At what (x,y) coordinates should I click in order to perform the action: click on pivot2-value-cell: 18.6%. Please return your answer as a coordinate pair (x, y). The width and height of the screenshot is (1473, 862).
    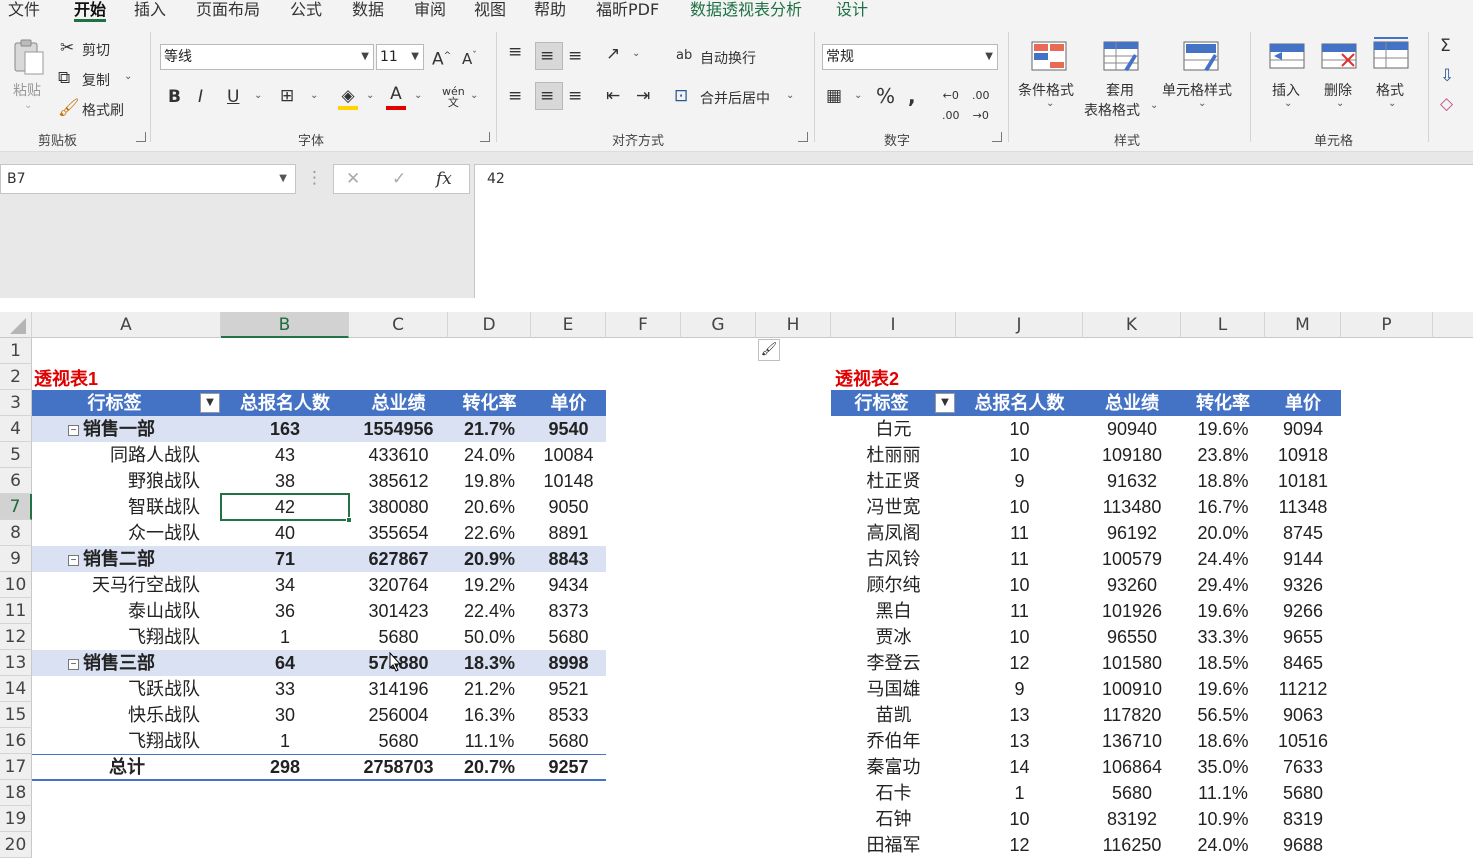
    Looking at the image, I should click on (1223, 741).